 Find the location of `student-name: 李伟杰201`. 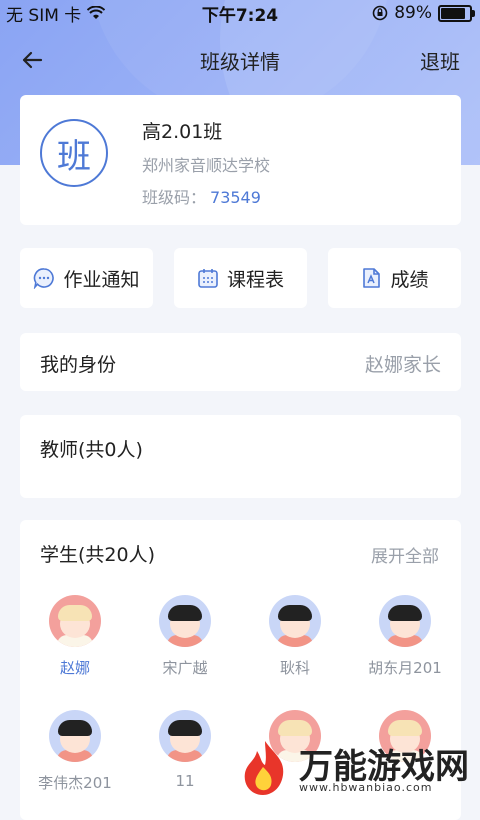

student-name: 李伟杰201 is located at coordinates (75, 783).